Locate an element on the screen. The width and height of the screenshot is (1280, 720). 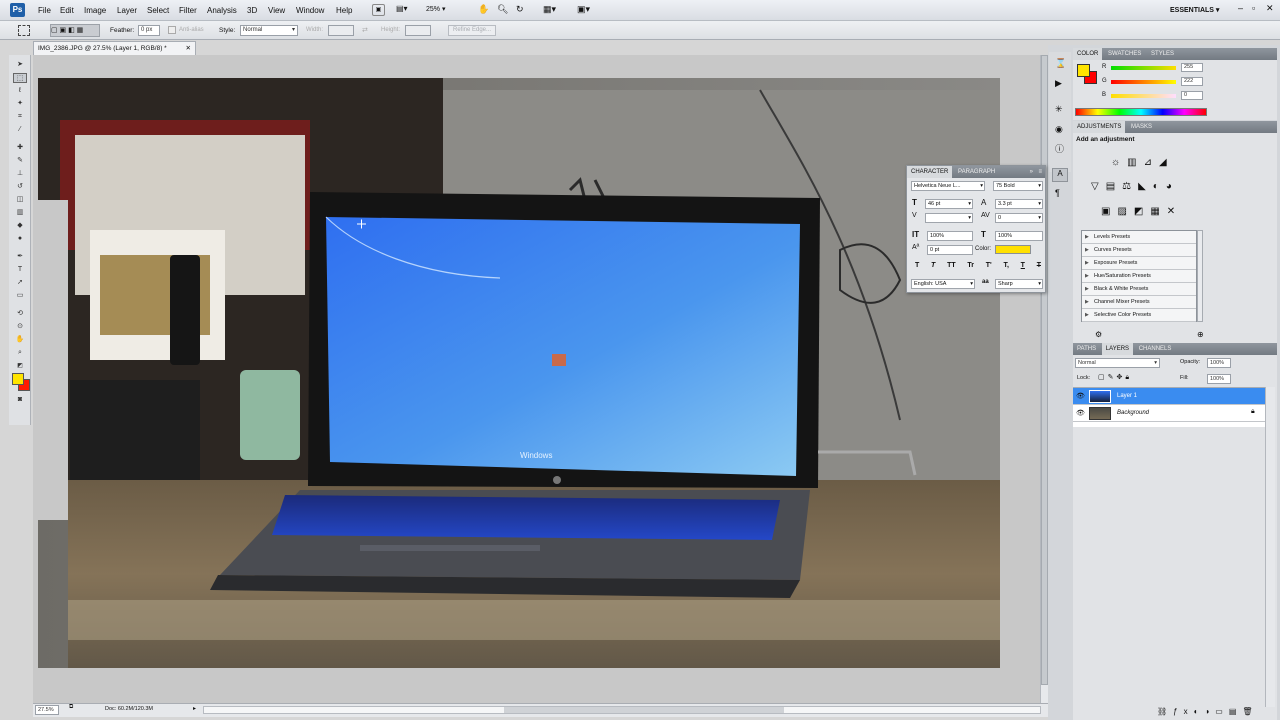
tab-layers: LAYERS is located at coordinates (1117, 349).